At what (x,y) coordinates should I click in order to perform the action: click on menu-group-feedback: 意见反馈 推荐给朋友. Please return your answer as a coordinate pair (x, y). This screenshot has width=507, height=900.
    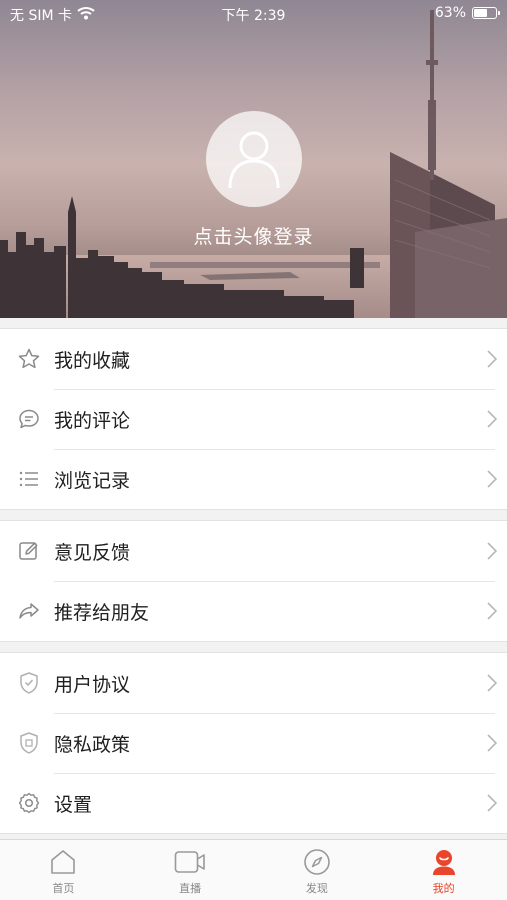
    Looking at the image, I should click on (253, 581).